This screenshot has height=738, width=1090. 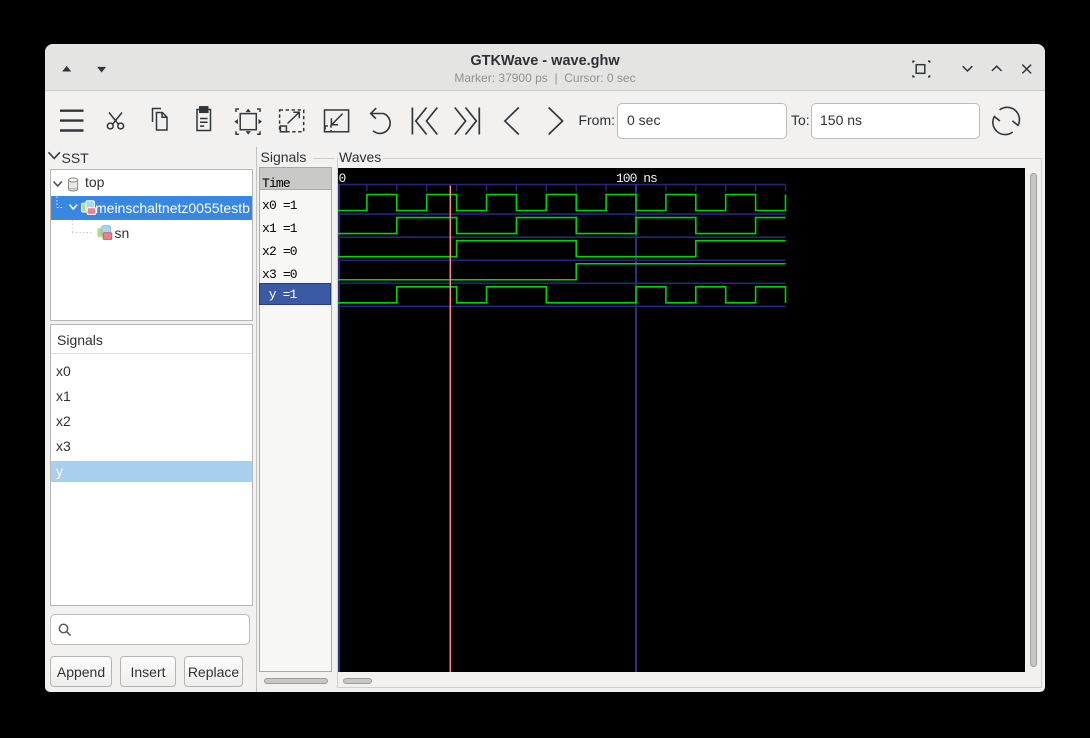 I want to click on svg-text: 0, so click(x=342, y=178).